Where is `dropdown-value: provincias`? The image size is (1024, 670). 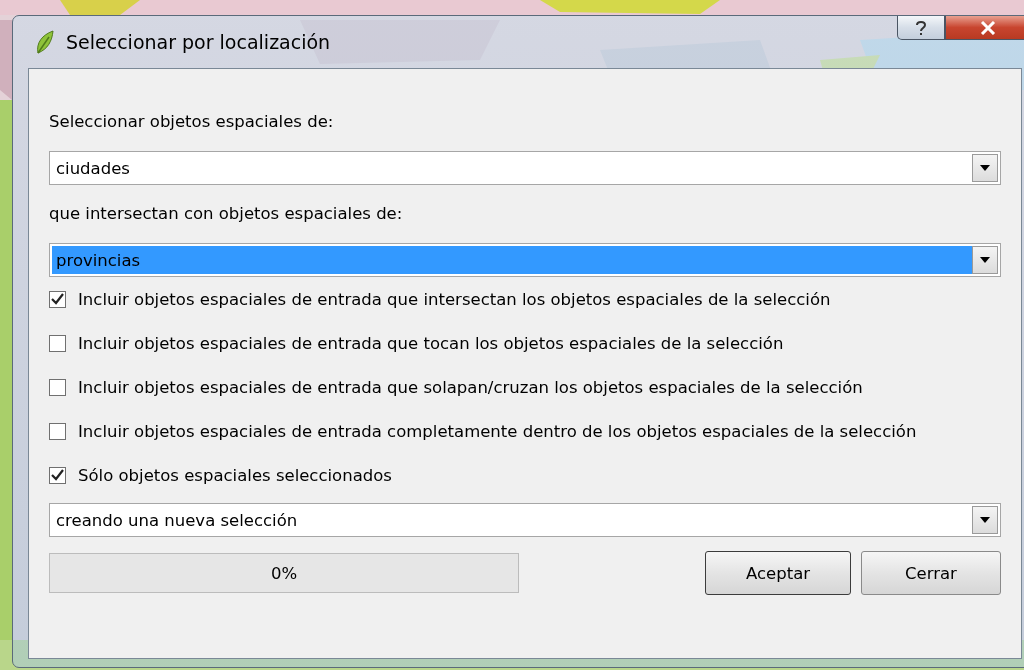
dropdown-value: provincias is located at coordinates (512, 260).